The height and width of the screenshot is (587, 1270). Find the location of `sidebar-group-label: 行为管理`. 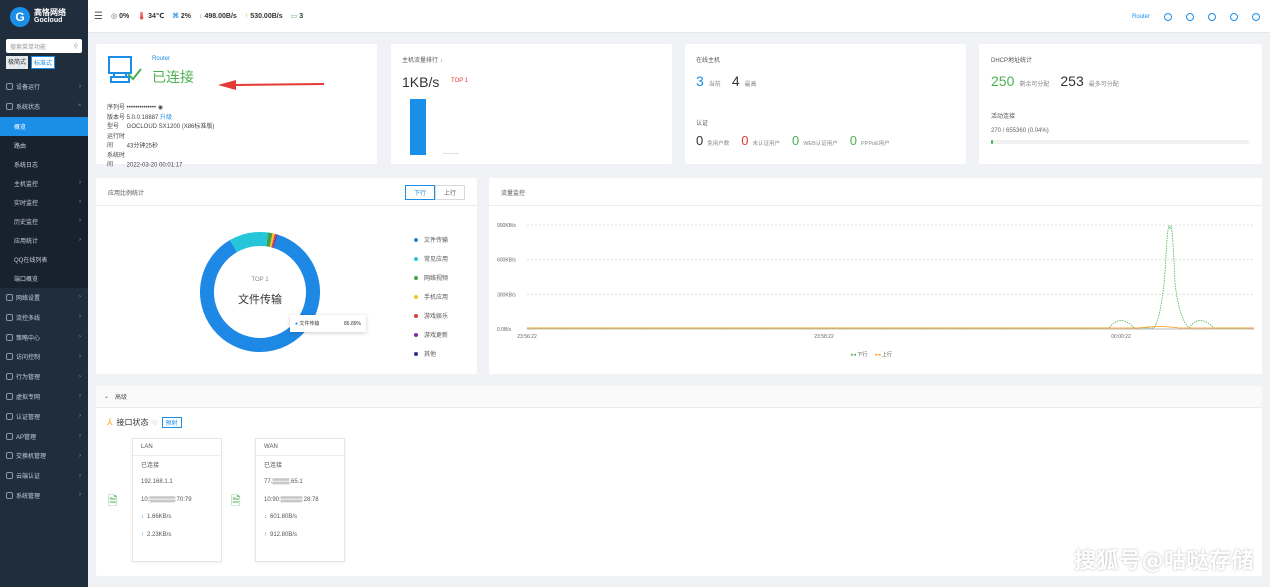

sidebar-group-label: 行为管理 is located at coordinates (28, 378).